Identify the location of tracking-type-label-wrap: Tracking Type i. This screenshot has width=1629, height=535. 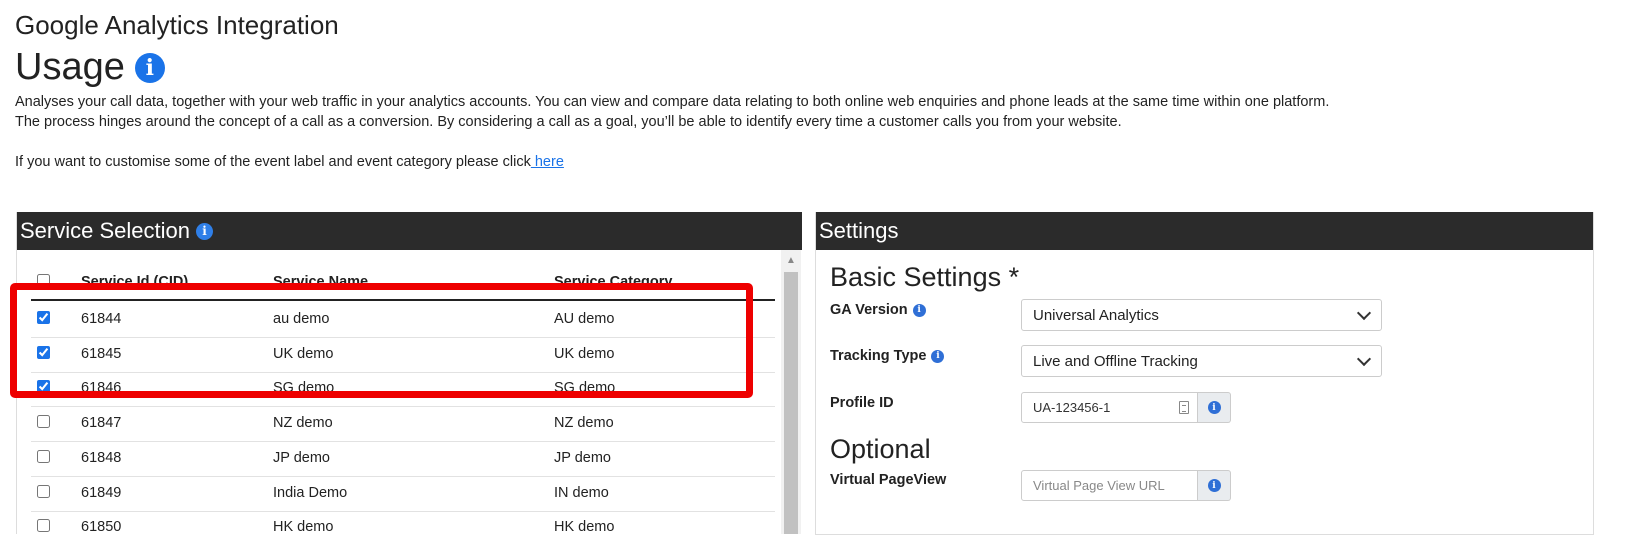
(887, 356).